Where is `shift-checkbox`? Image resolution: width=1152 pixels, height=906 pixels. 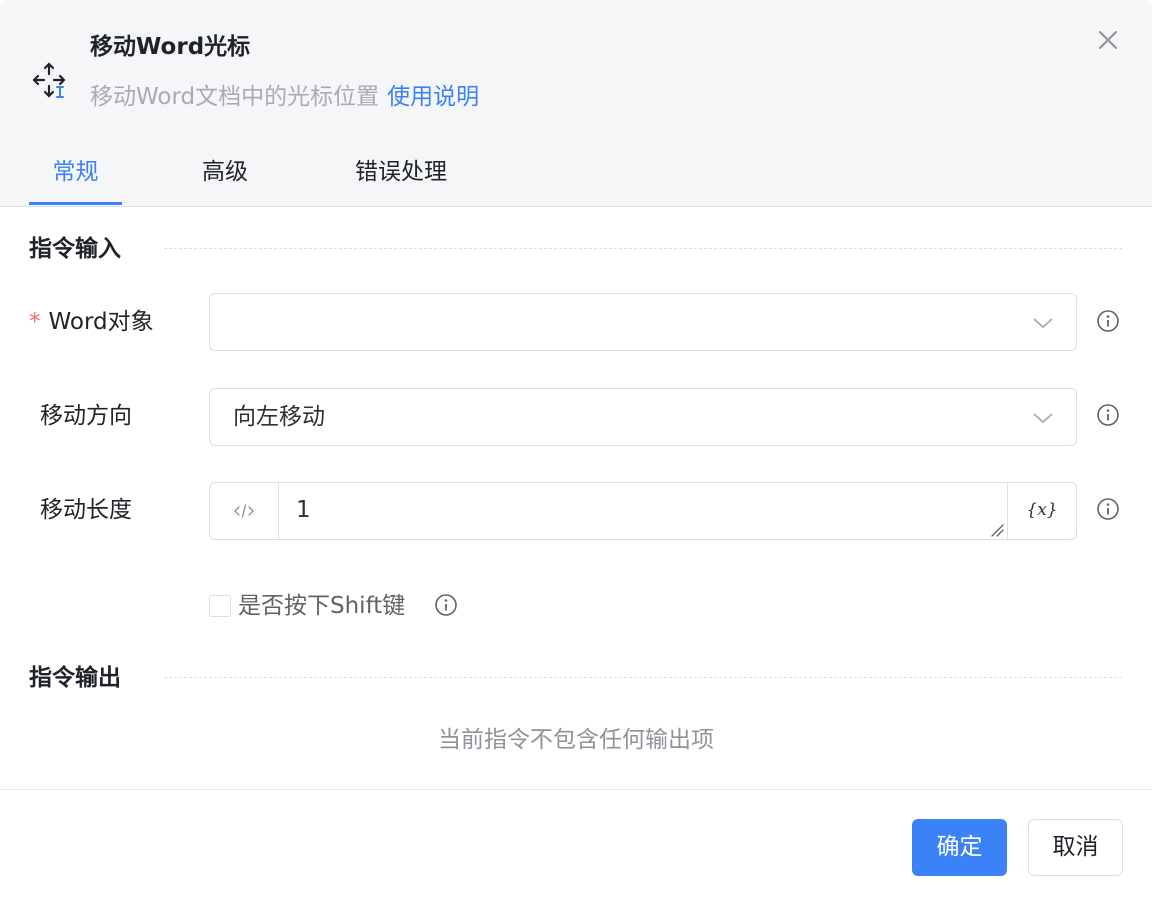 shift-checkbox is located at coordinates (220, 606).